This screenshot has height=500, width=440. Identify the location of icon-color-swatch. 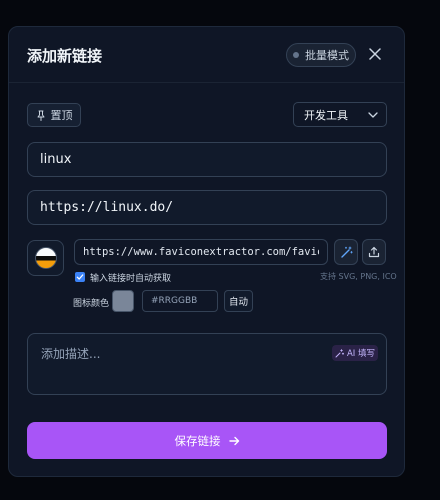
(123, 301).